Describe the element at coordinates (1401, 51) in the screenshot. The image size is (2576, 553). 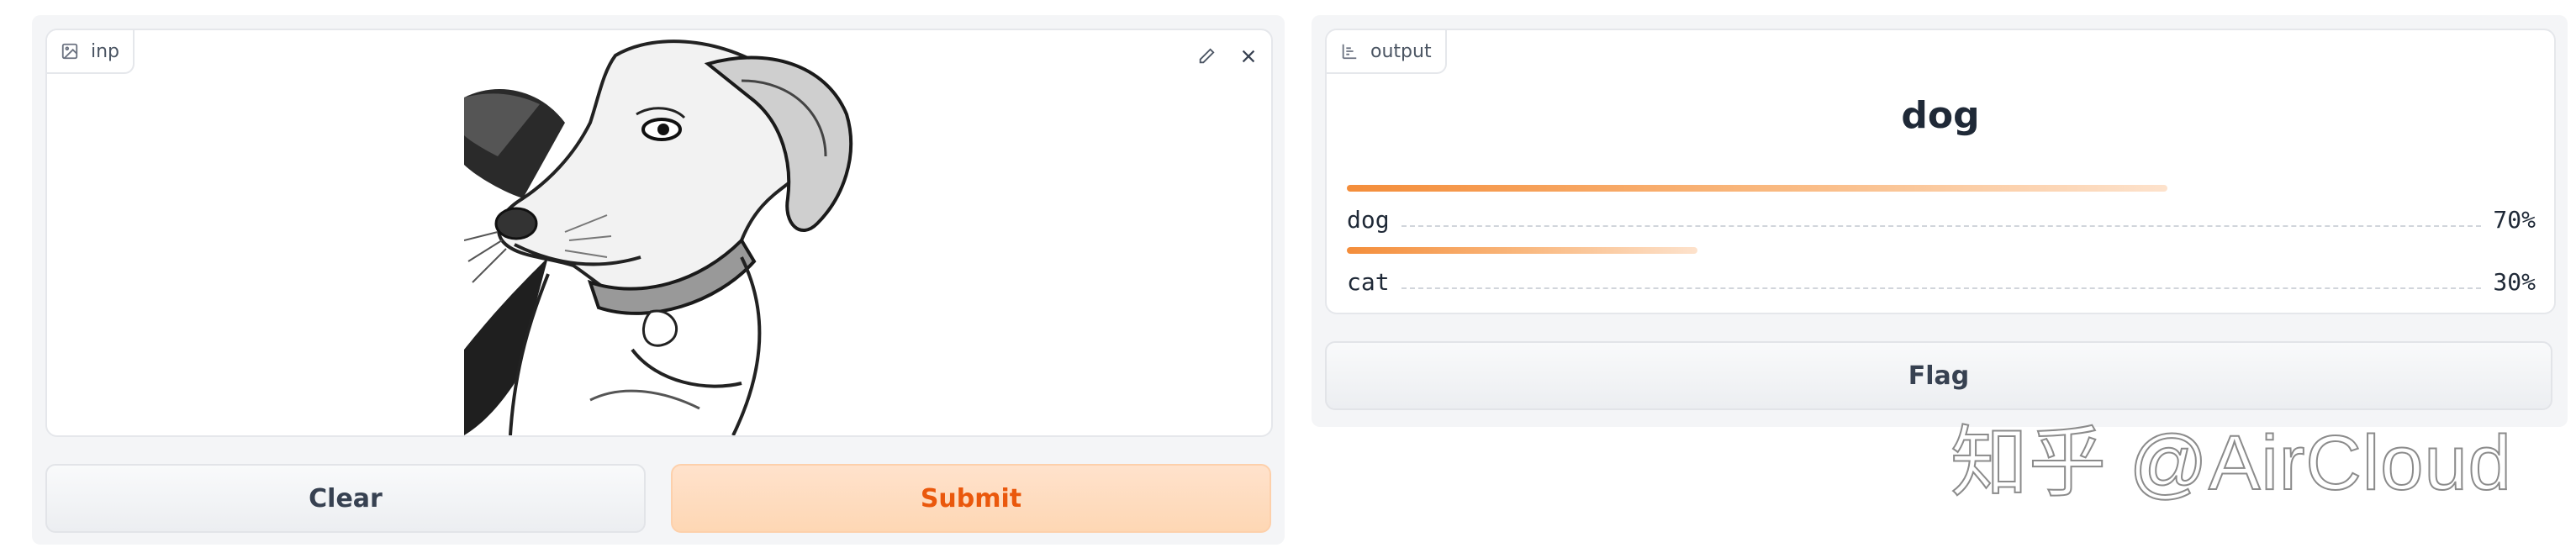
I see `output-label: output` at that location.